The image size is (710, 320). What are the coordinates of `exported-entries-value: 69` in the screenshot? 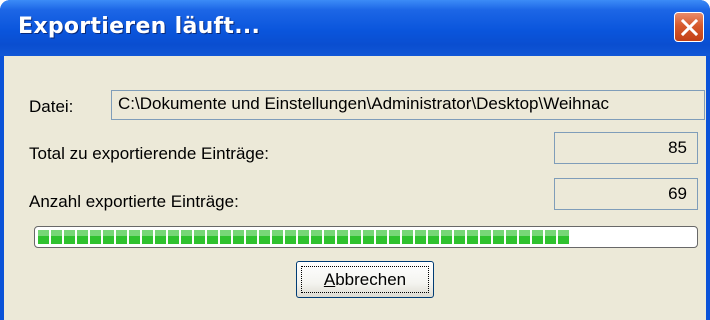 It's located at (677, 193).